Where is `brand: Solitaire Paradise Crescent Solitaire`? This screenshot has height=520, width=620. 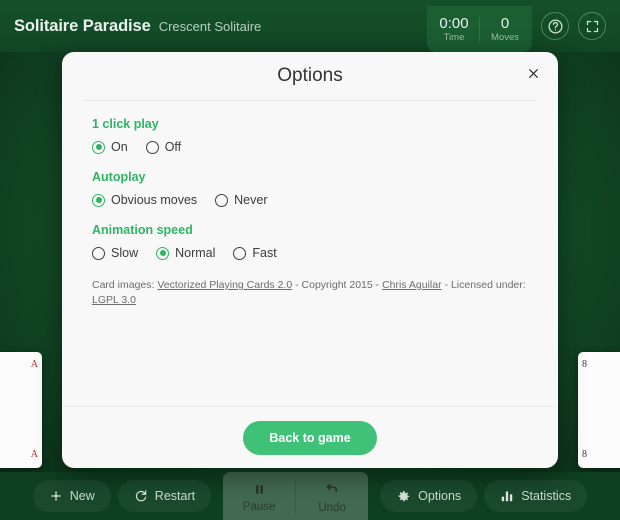
brand: Solitaire Paradise Crescent Solitaire is located at coordinates (137, 26).